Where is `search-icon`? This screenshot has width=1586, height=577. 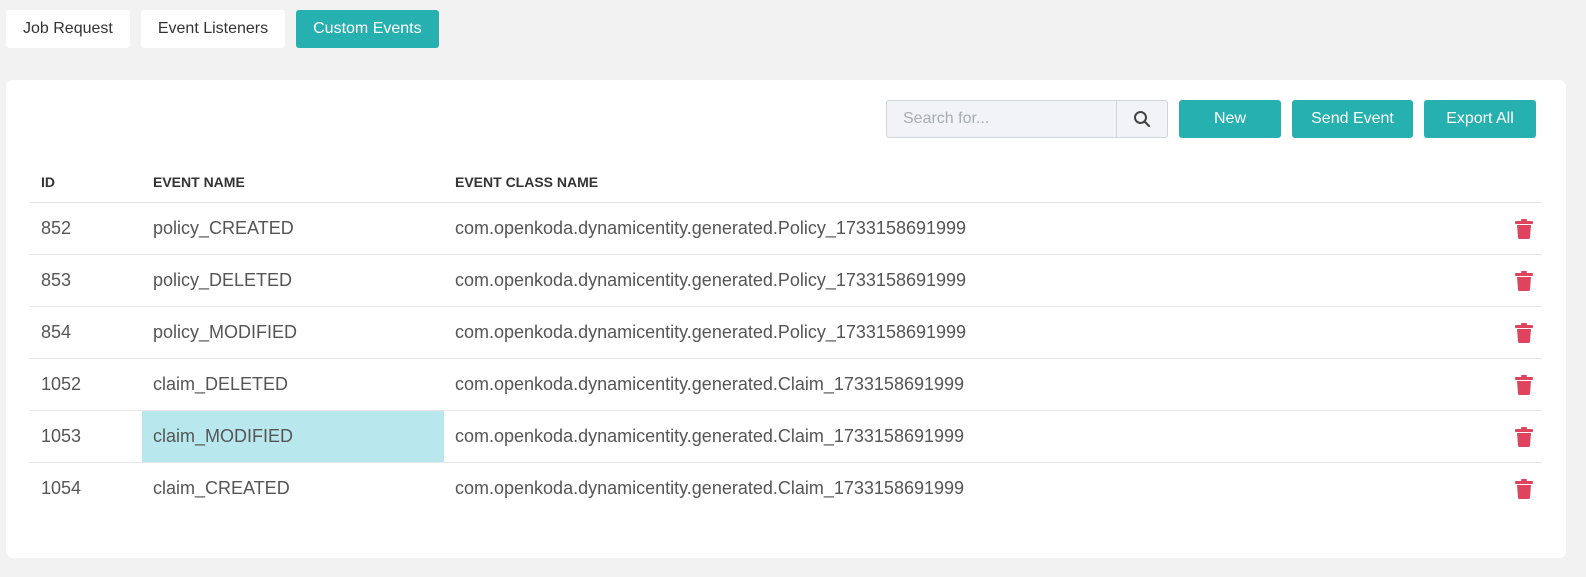
search-icon is located at coordinates (1142, 119).